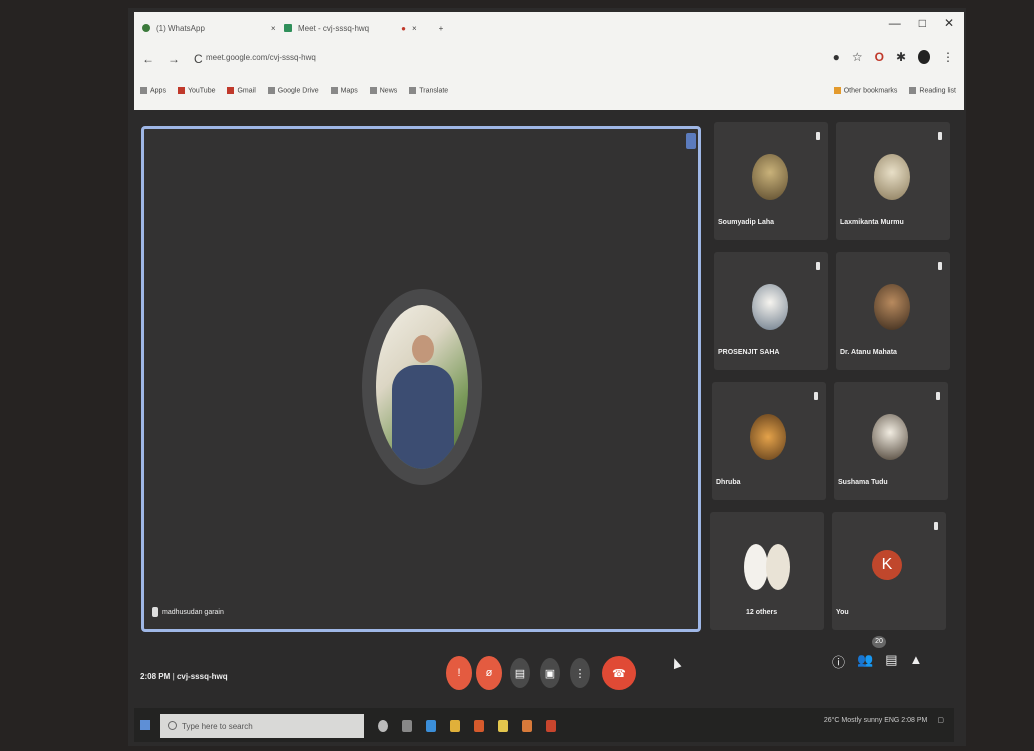 The image size is (1034, 751). What do you see at coordinates (241, 91) in the screenshot?
I see `bookmark-item: Gmail` at bounding box center [241, 91].